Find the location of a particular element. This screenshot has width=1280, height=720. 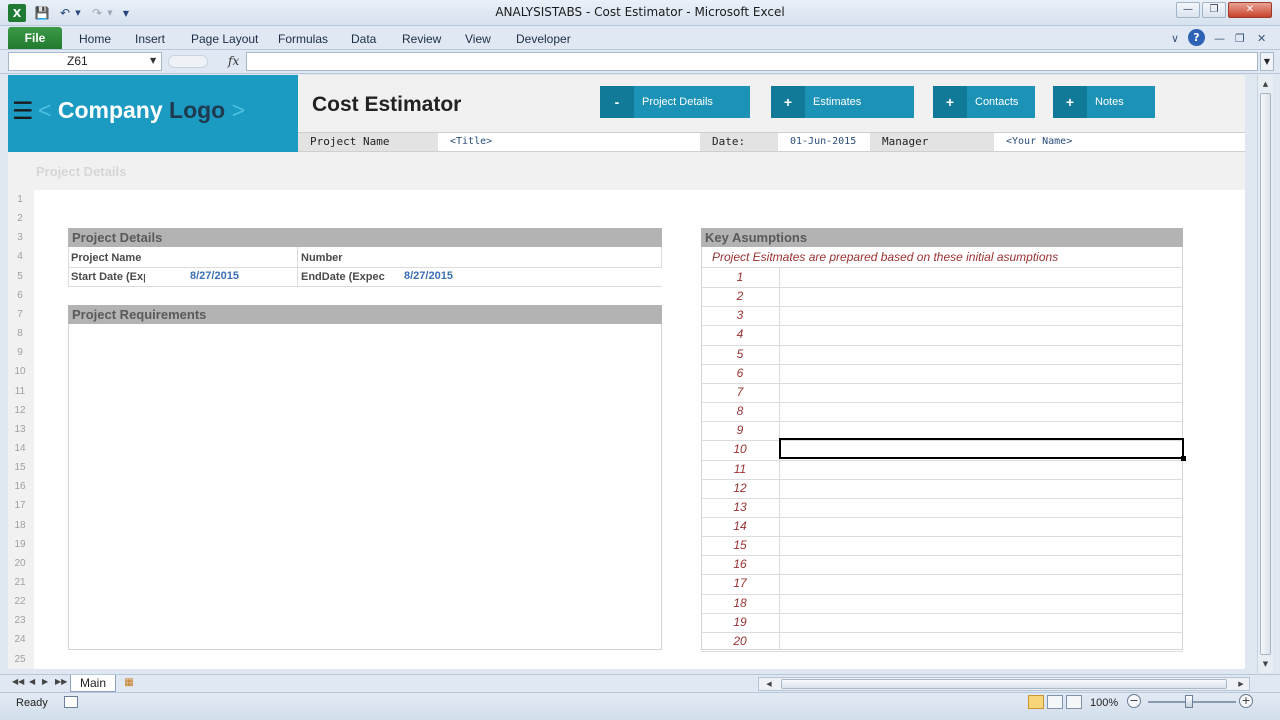

row-number: 16 is located at coordinates (20, 487).